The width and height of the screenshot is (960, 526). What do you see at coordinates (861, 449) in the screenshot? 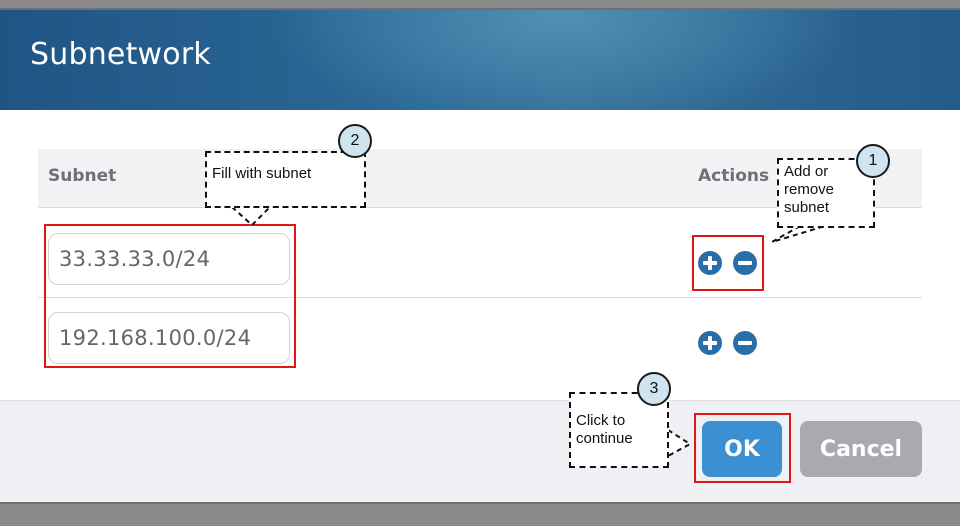
I see `cancel-button: Cancel` at bounding box center [861, 449].